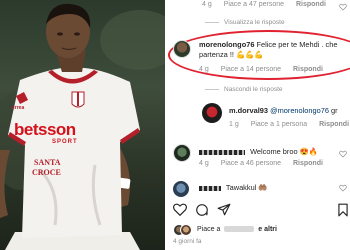  What do you see at coordinates (246, 187) in the screenshot?
I see `comment-text: Tawakkul 🤲🏽` at bounding box center [246, 187].